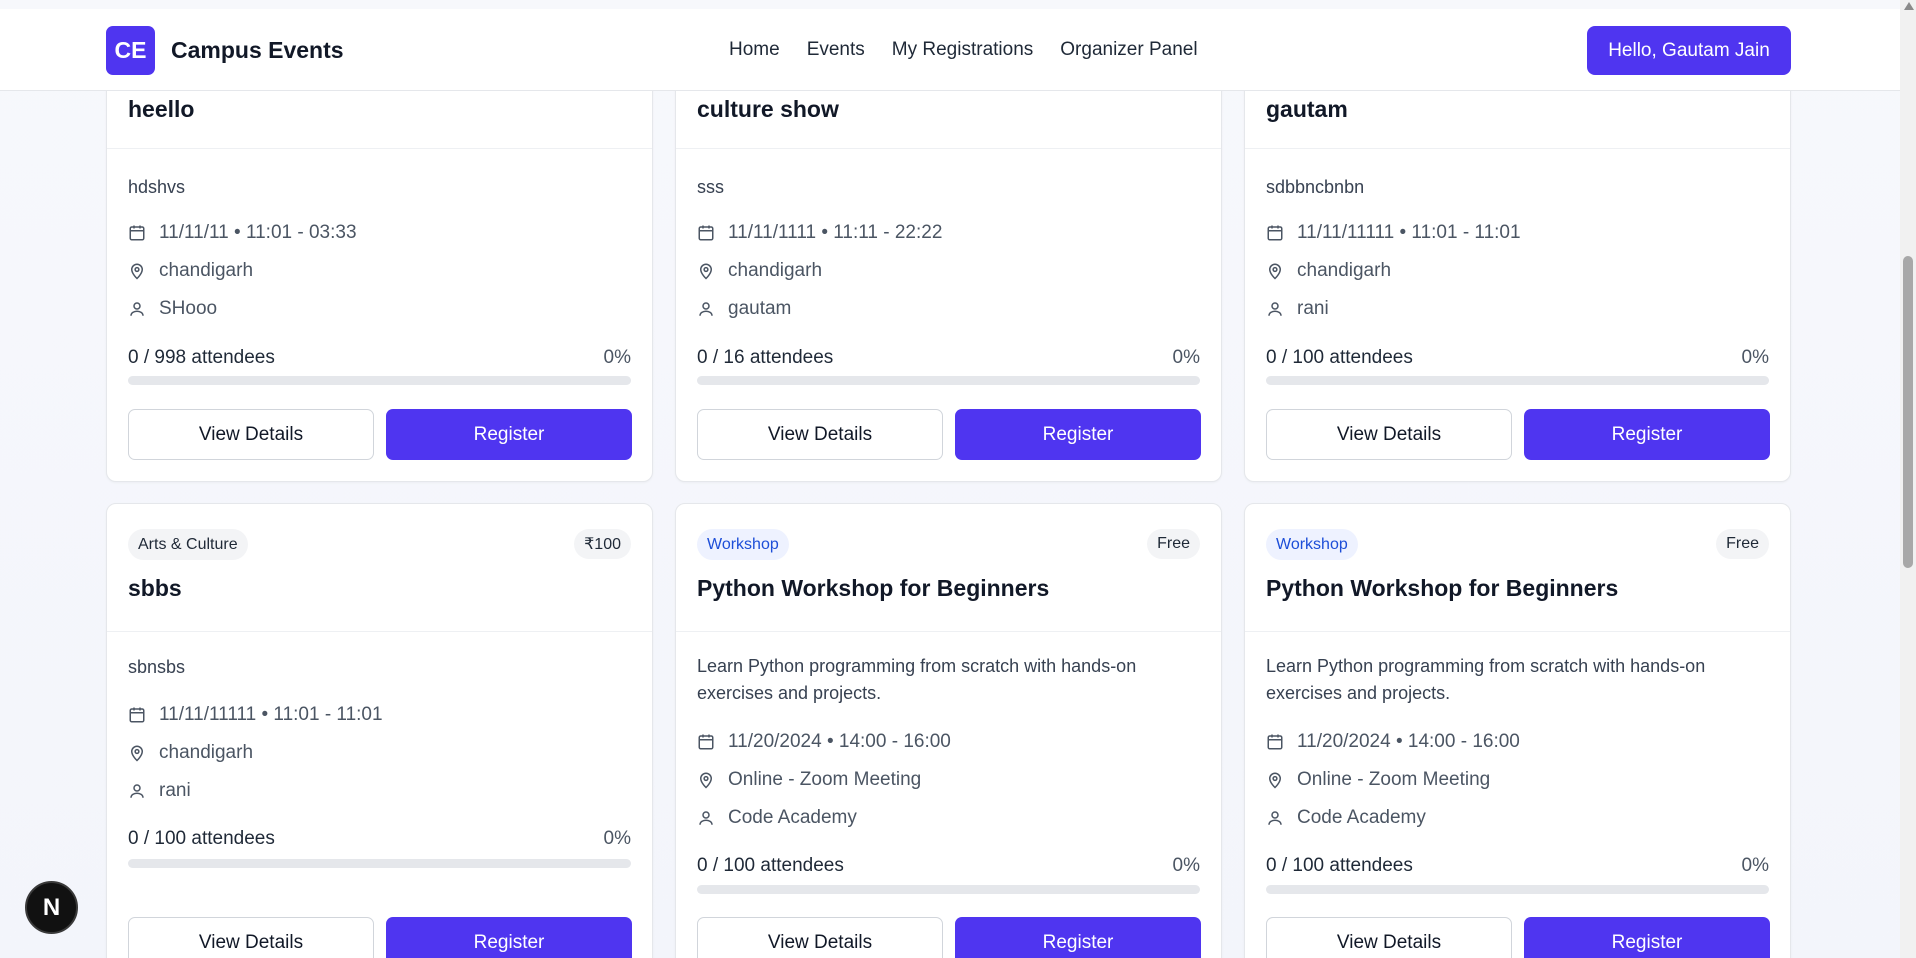  I want to click on logo: CE, so click(130, 50).